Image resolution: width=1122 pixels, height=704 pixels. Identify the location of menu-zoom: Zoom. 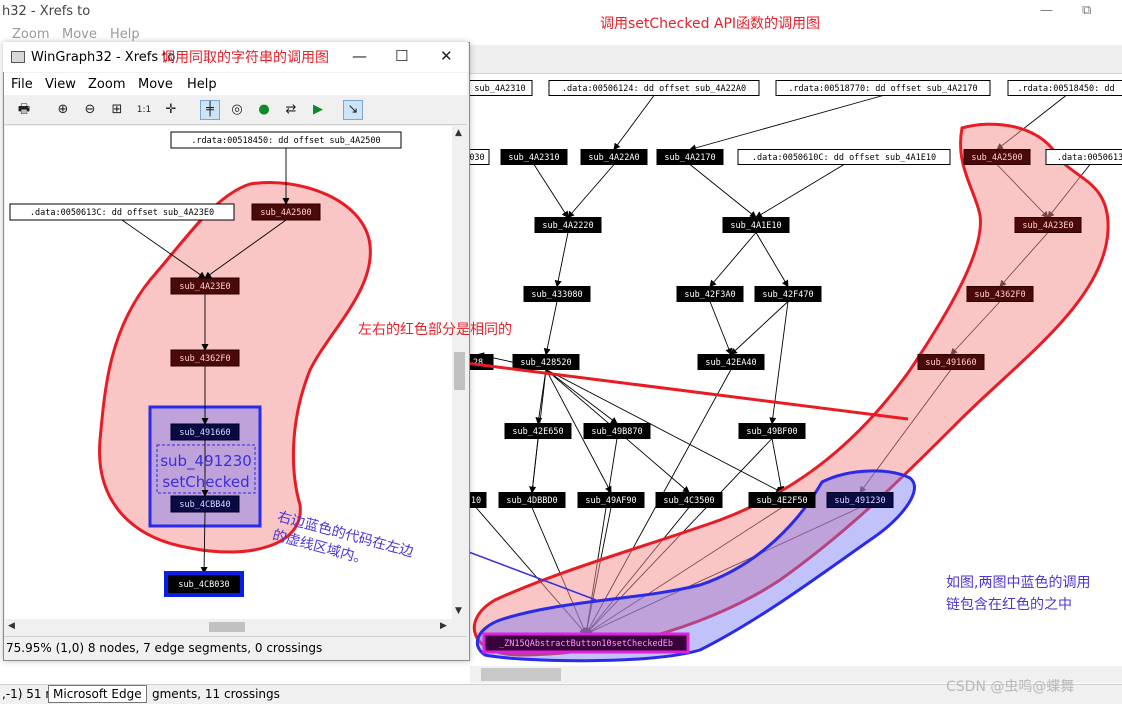
(106, 84).